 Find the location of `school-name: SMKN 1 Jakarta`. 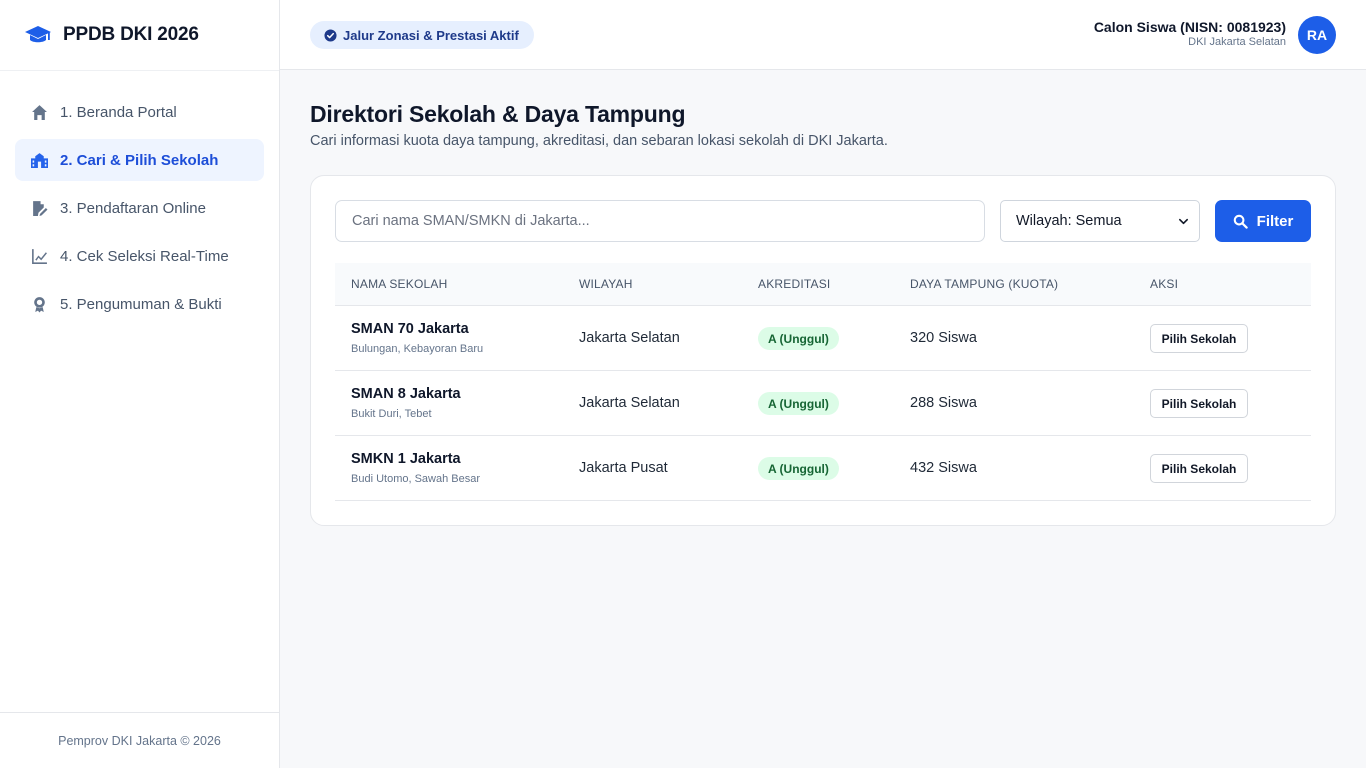

school-name: SMKN 1 Jakarta is located at coordinates (406, 459).